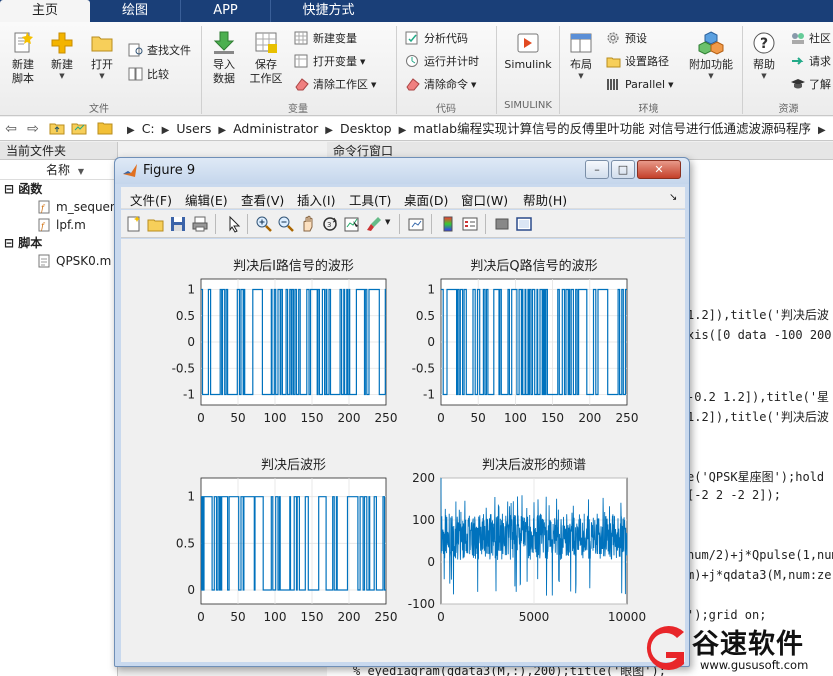 The width and height of the screenshot is (833, 676). I want to click on new-variable-button: 新建变量, so click(325, 39).